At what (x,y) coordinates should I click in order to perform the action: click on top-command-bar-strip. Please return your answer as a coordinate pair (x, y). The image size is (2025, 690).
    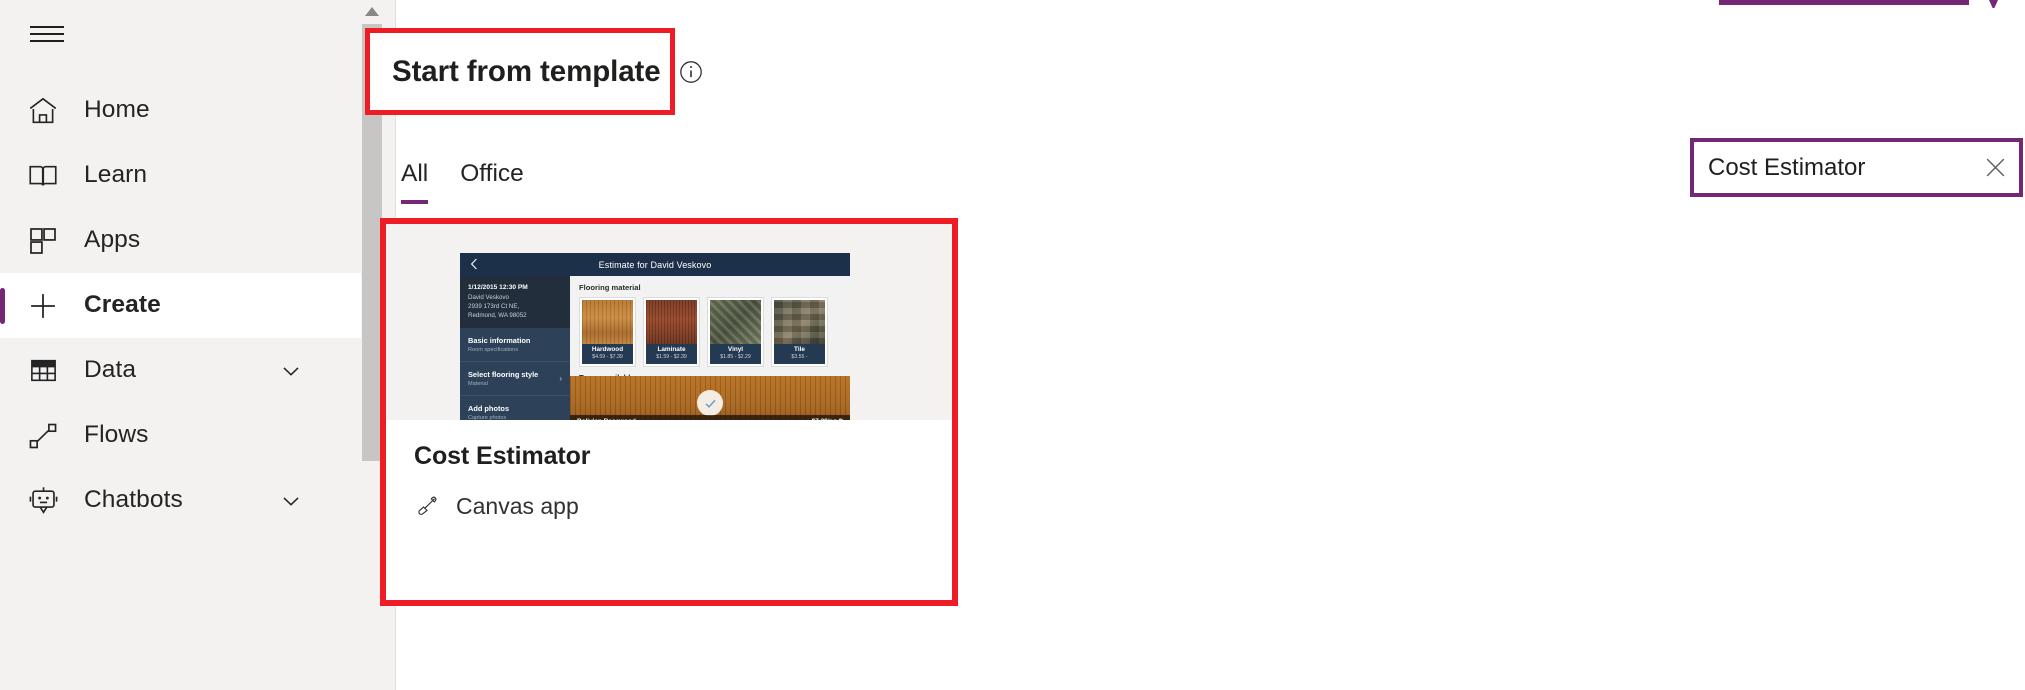
    Looking at the image, I should click on (1844, 2).